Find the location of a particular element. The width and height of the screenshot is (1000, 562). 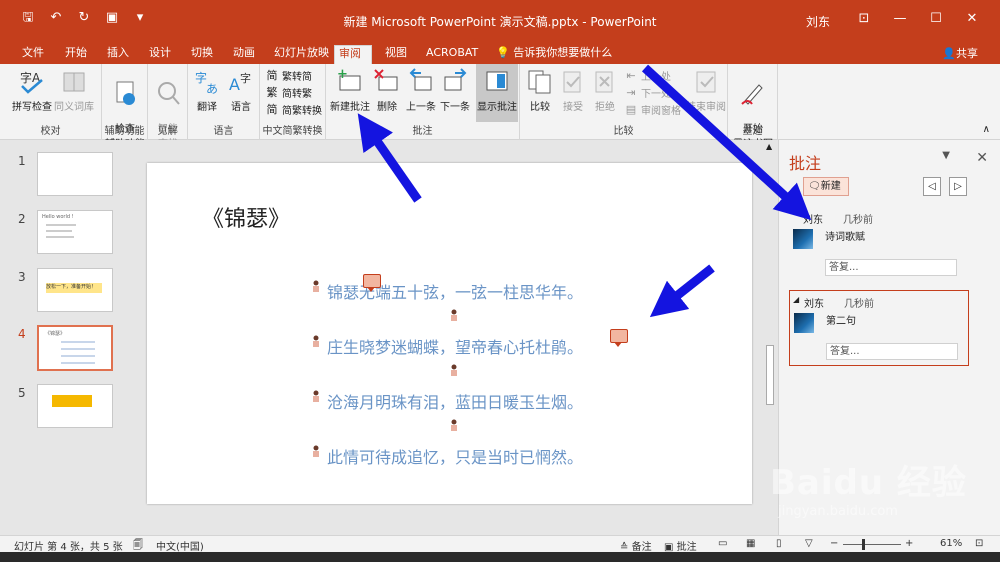

reject-button: 拒绝 is located at coordinates (605, 90).